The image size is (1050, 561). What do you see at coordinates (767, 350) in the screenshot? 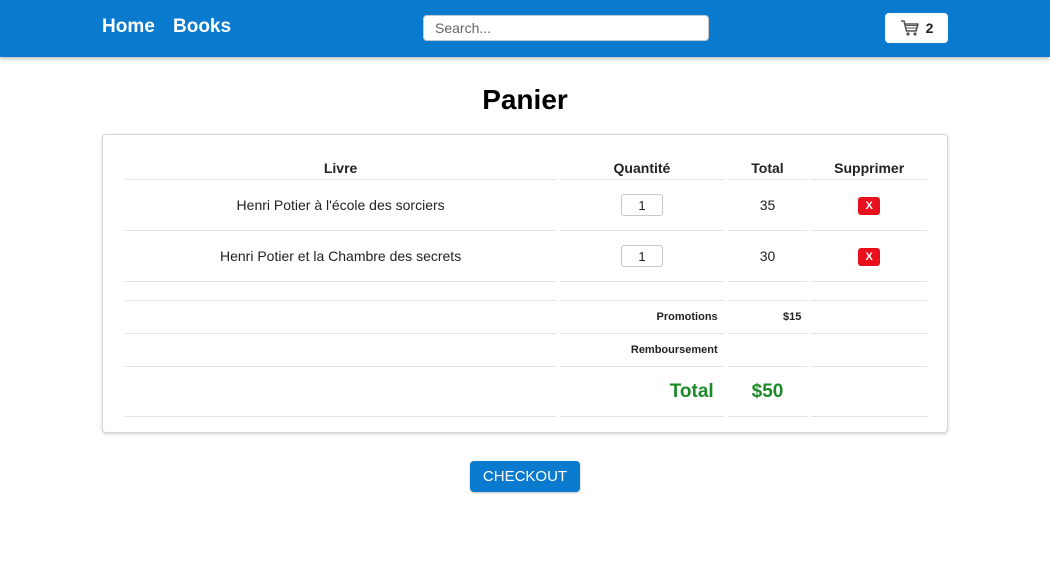
I see `refund-value` at bounding box center [767, 350].